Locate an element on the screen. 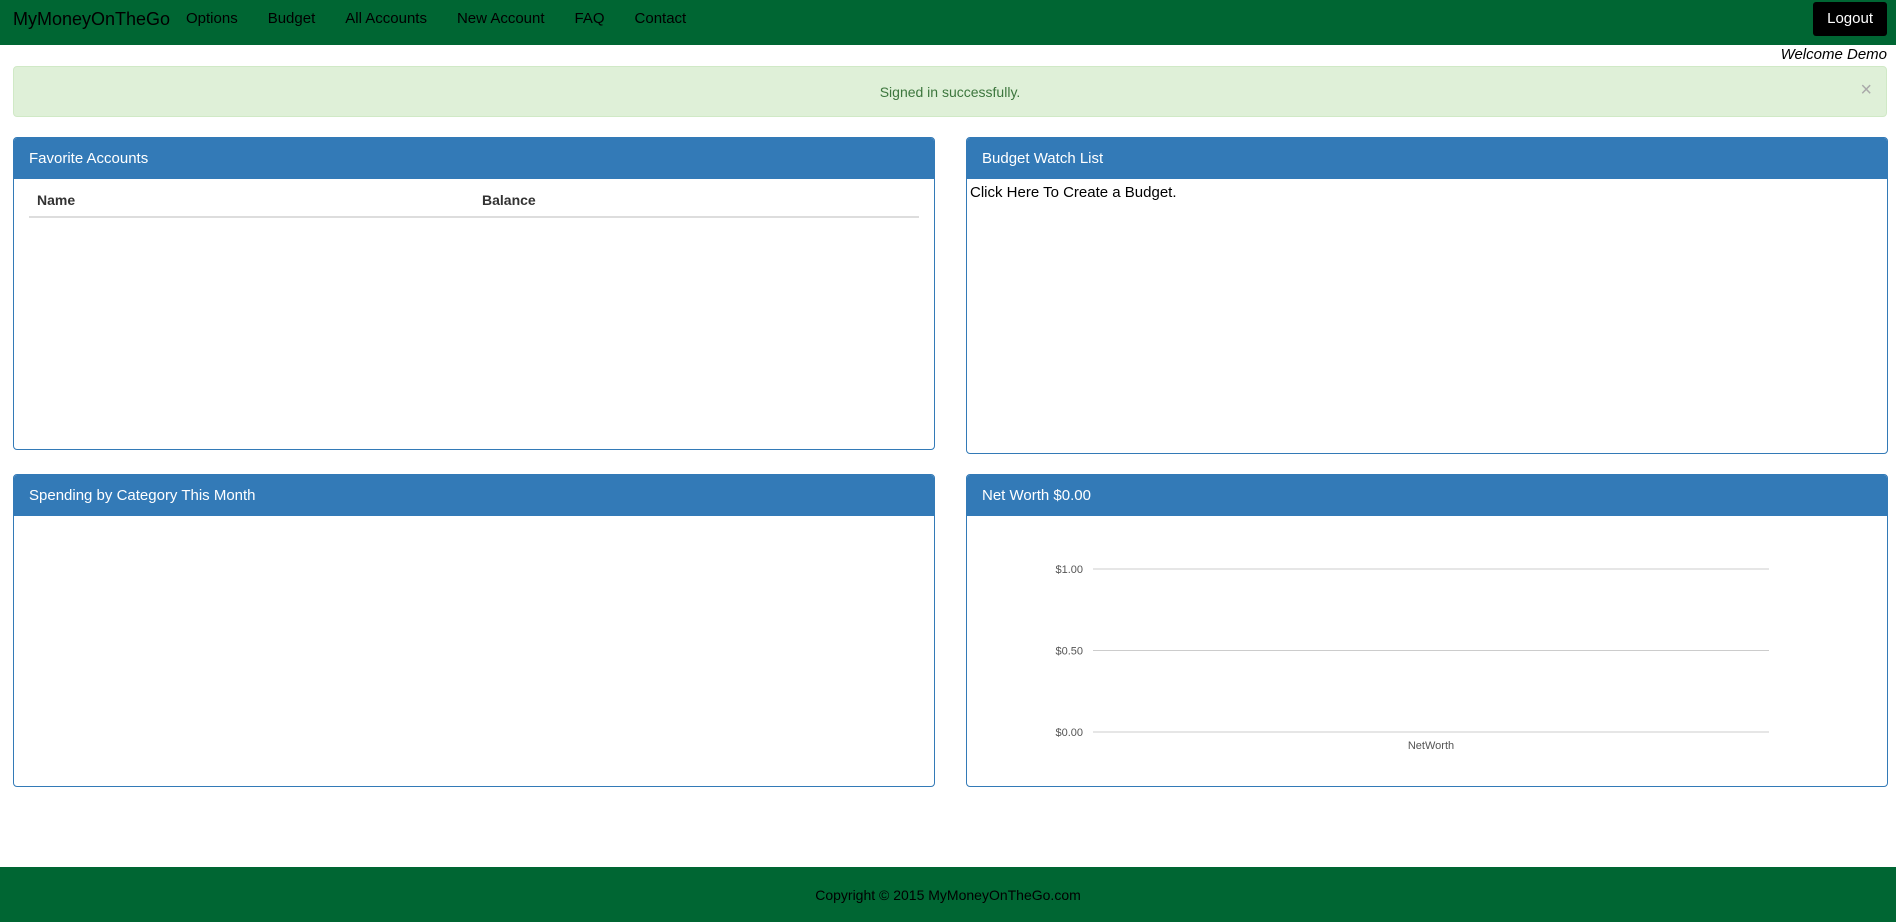  net-worth-chart: $0.00 $0.50 $1.00 NetWorth is located at coordinates (1412, 658).